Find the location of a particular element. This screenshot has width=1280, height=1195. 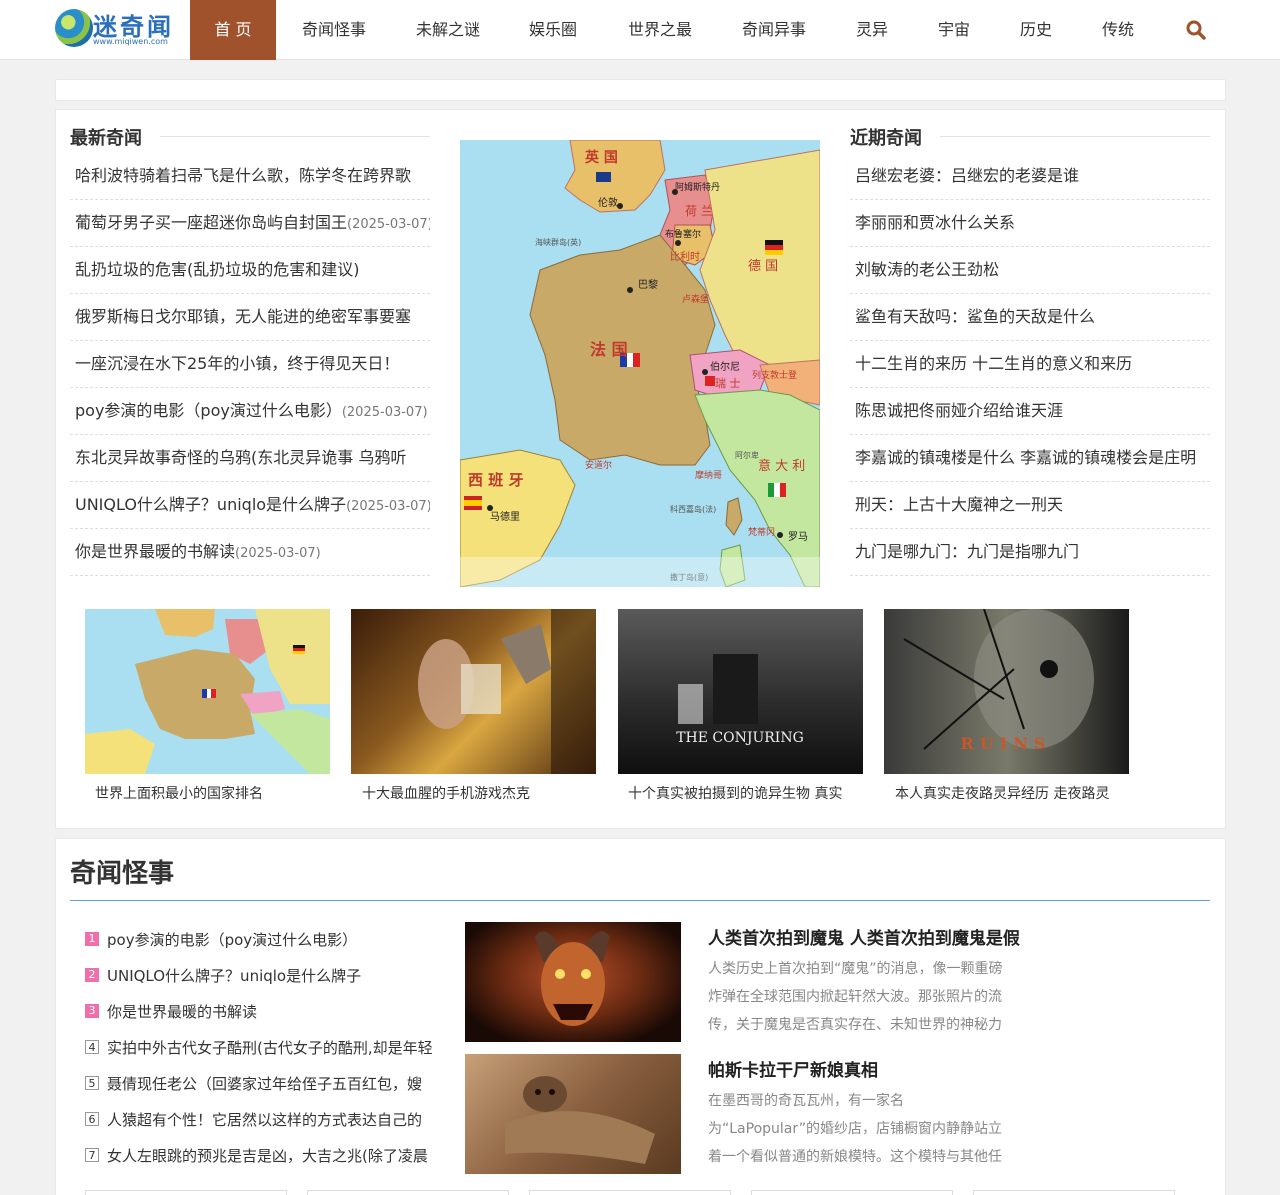

ruins-title: RUINS is located at coordinates (1006, 743).